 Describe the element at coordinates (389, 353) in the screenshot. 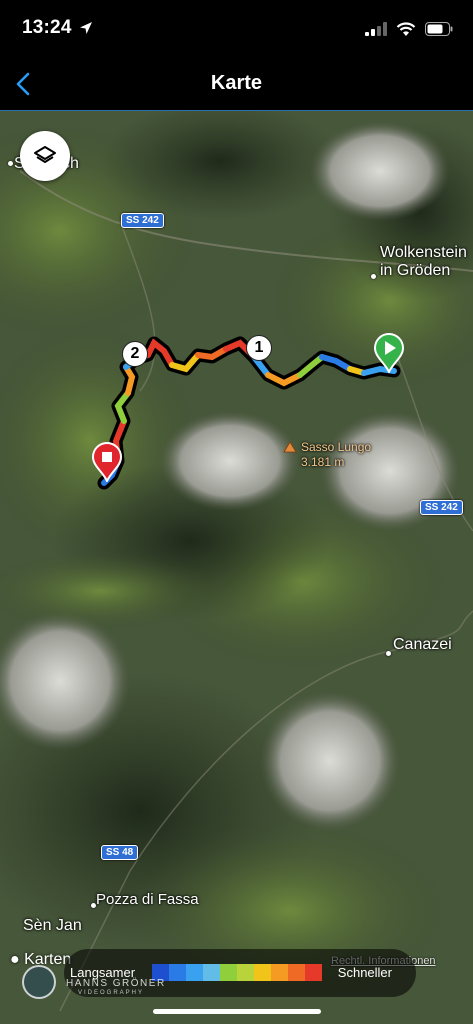

I see `start-marker-icon` at that location.